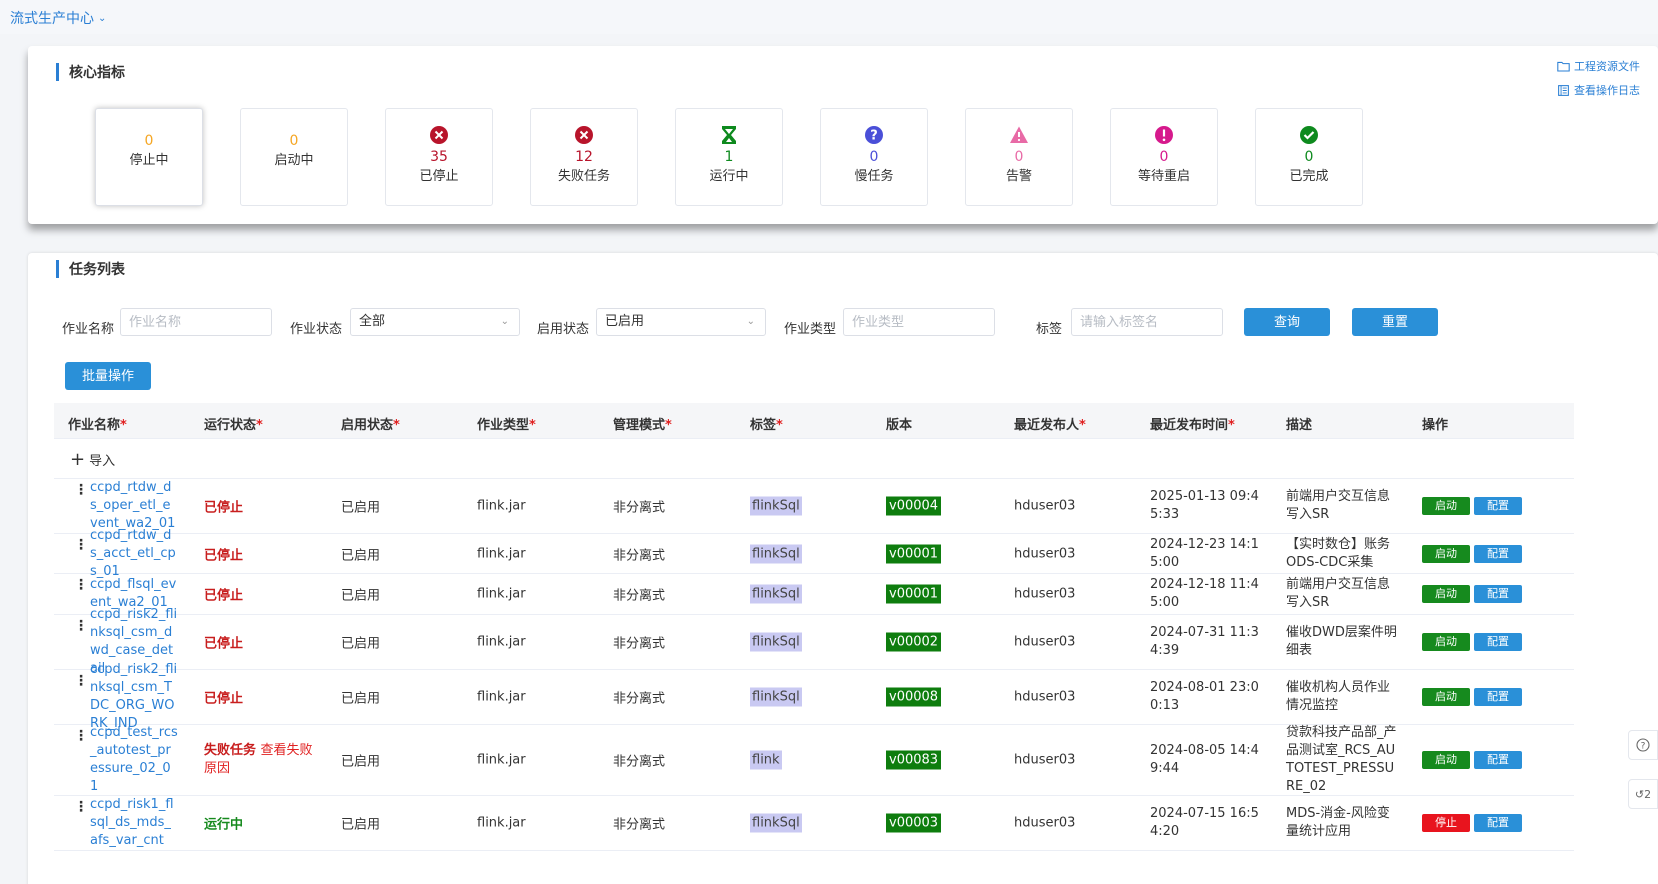 Image resolution: width=1658 pixels, height=884 pixels. I want to click on description: 前端用户交互信息写入SR, so click(1338, 505).